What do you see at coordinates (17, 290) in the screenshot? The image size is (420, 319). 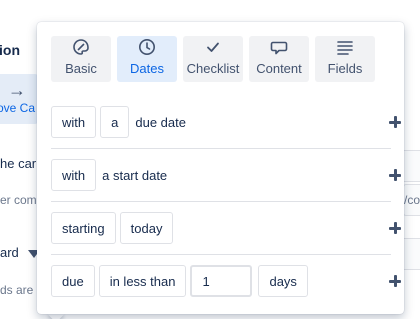 I see `bg-row-4-text: ds are` at bounding box center [17, 290].